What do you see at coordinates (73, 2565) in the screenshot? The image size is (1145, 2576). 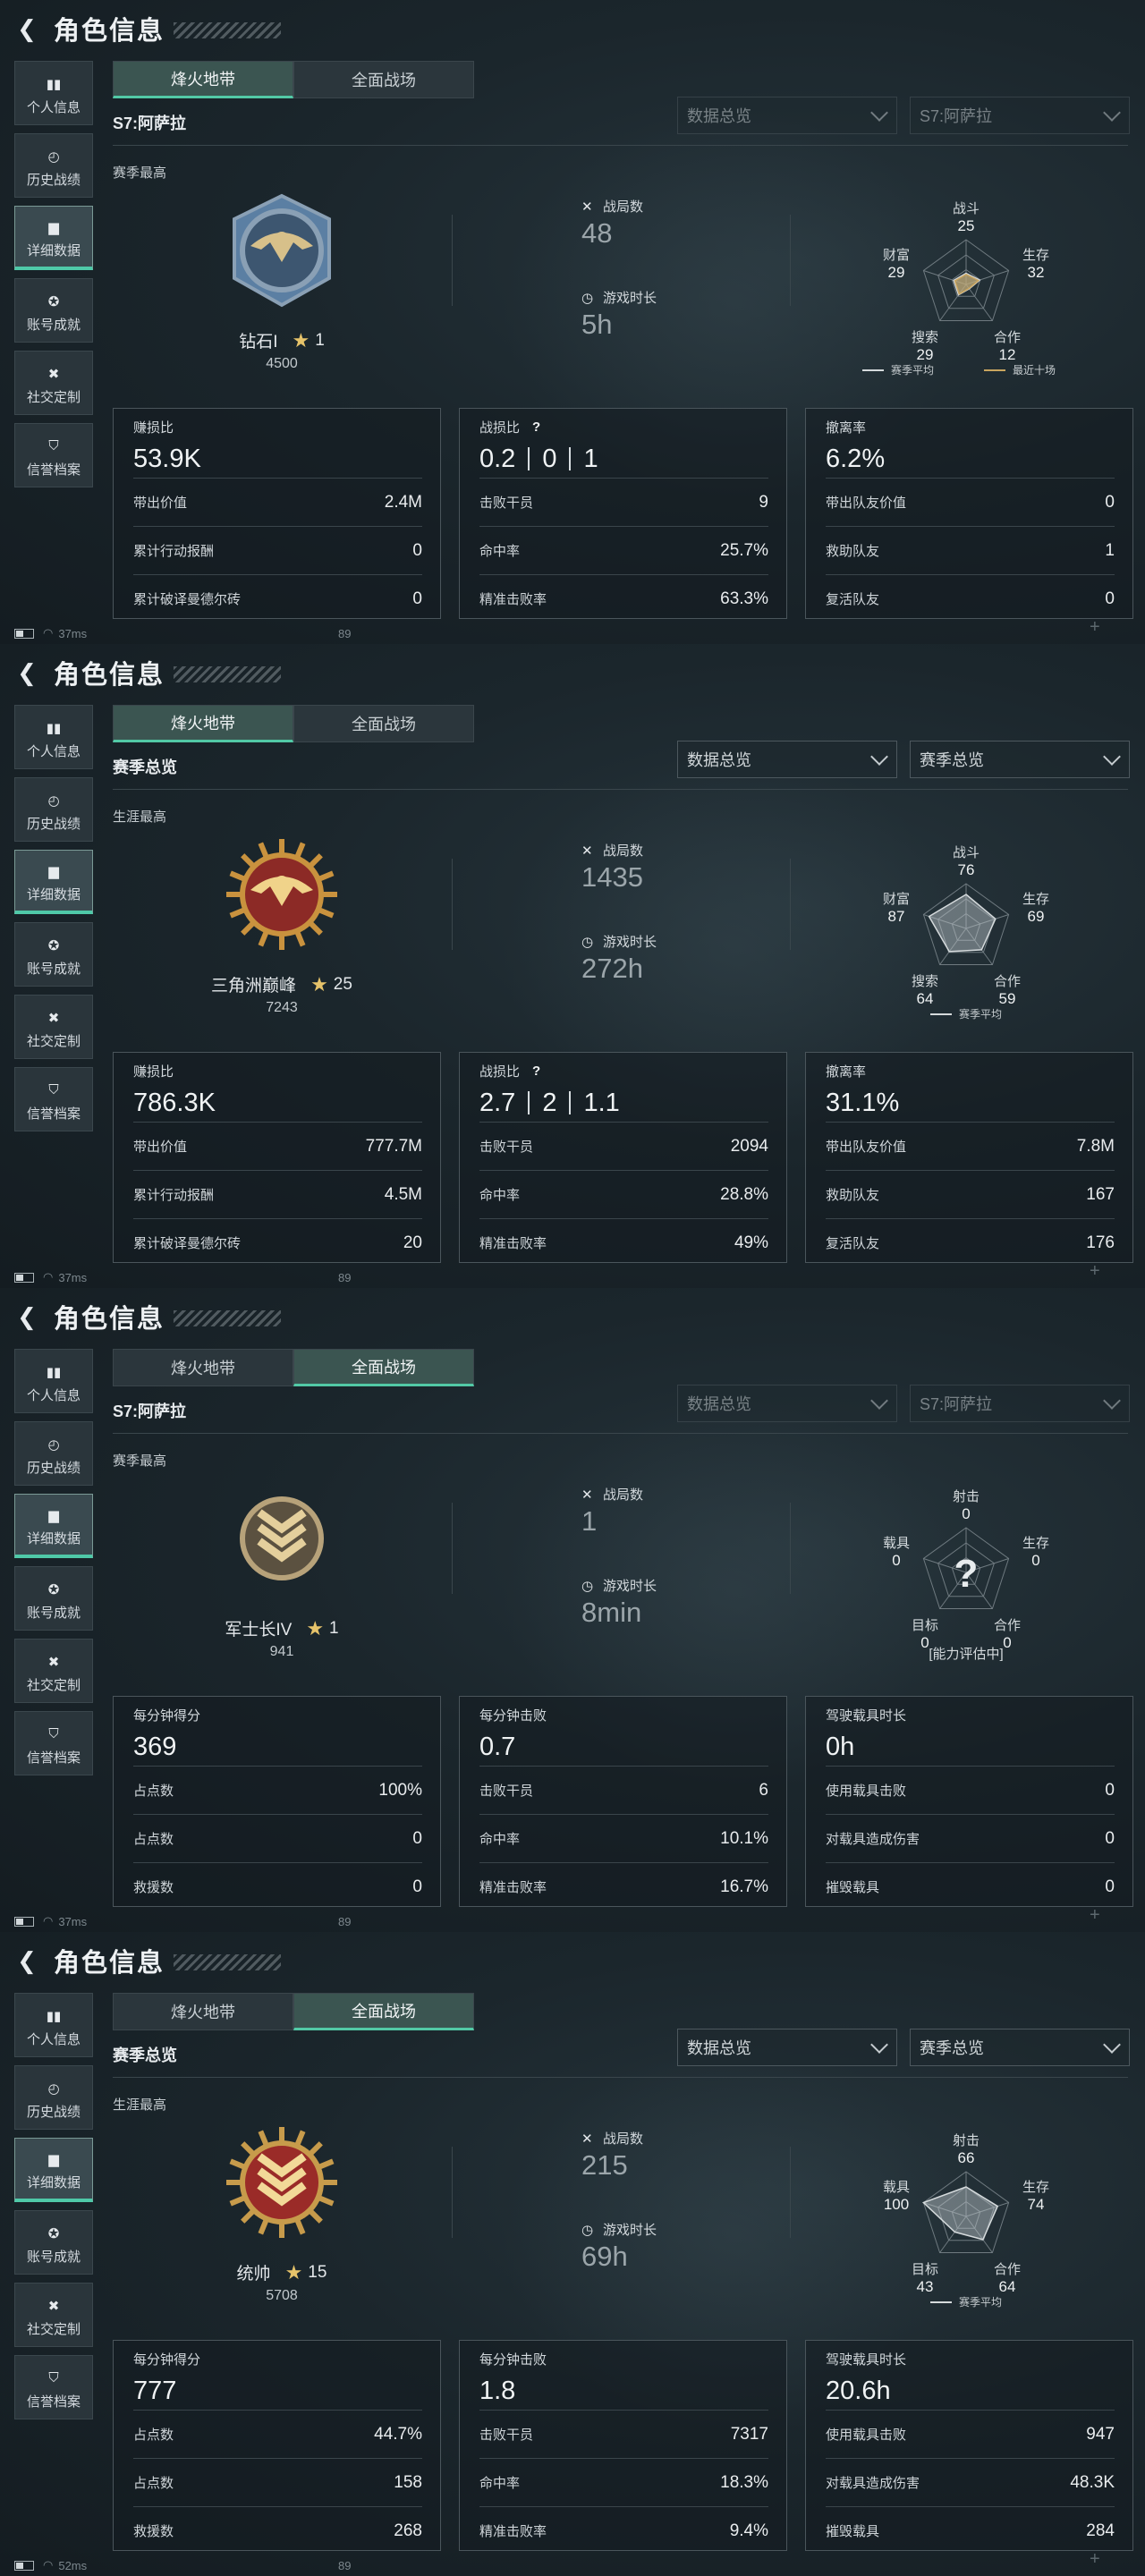 I see `ping-value: 52ms` at bounding box center [73, 2565].